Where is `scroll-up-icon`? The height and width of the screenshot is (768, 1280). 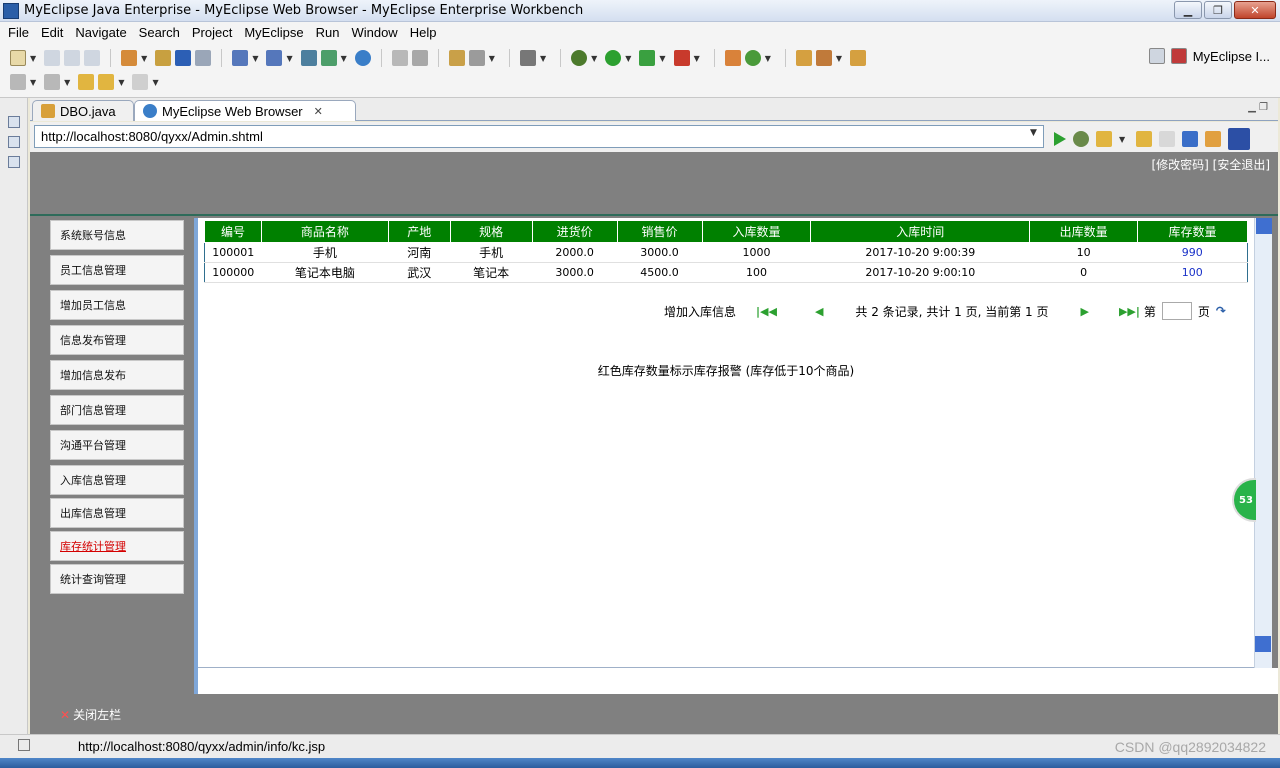
scroll-up-icon is located at coordinates (1263, 226).